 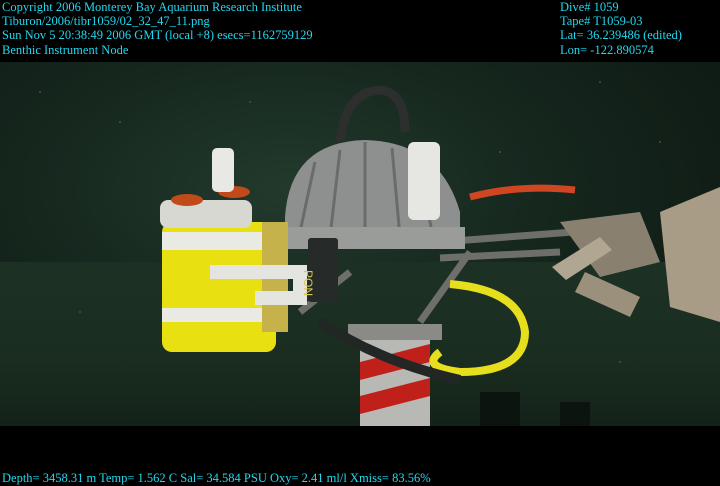 I want to click on overlay-lon: Lon= -122.890574, so click(x=607, y=50).